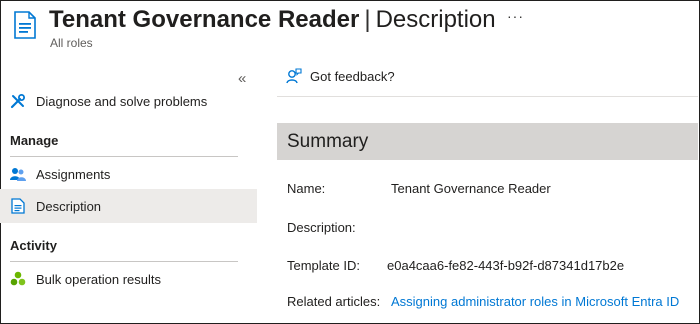  Describe the element at coordinates (435, 19) in the screenshot. I see `page-title-section: Description` at that location.